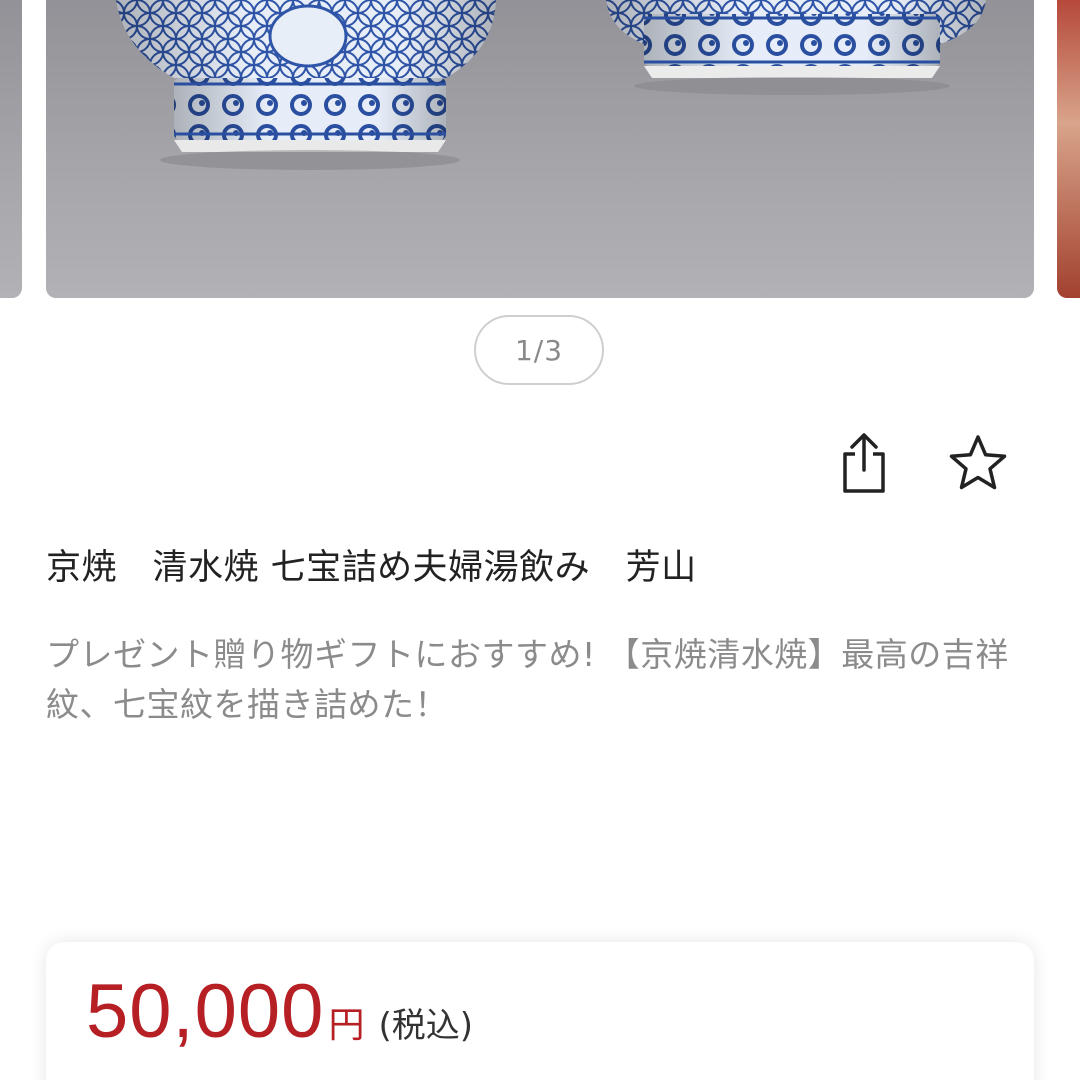  I want to click on favorite-button, so click(978, 463).